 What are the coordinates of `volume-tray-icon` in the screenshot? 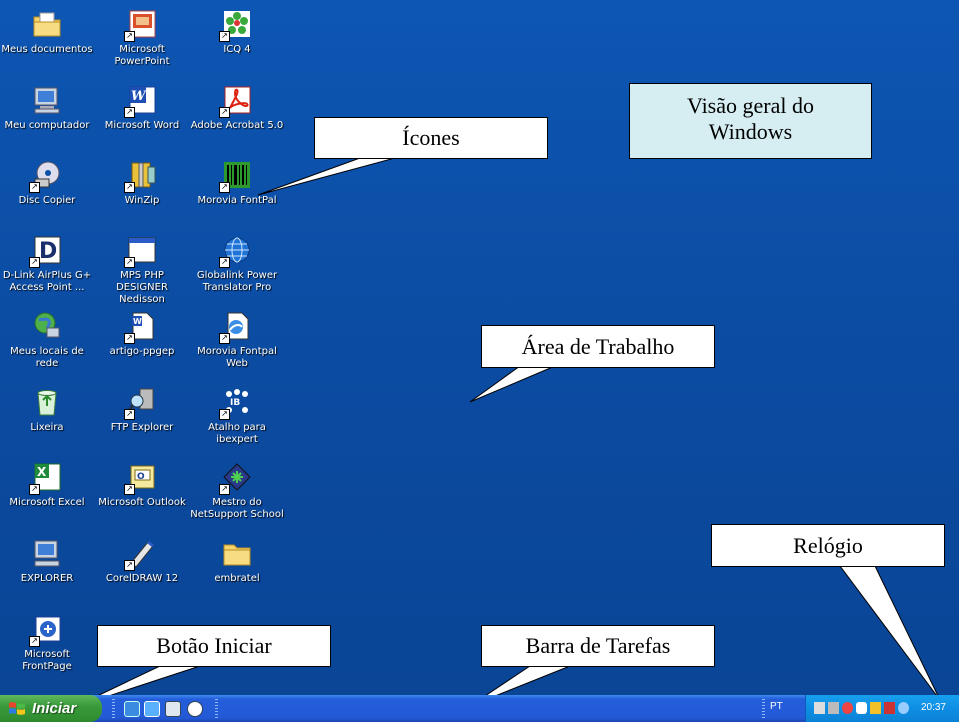 It's located at (889, 708).